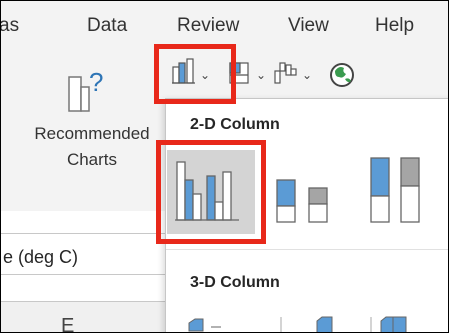 The width and height of the screenshot is (449, 333). I want to click on tab-view: View, so click(308, 26).